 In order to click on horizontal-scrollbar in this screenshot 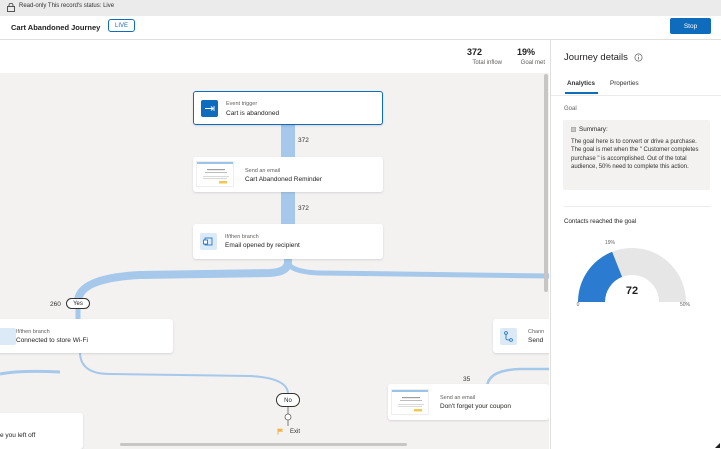, I will do `click(263, 444)`.